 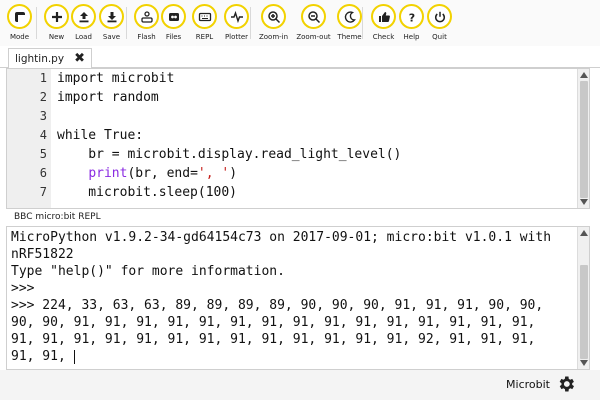 I want to click on toolbar-label: Plotter, so click(x=236, y=37).